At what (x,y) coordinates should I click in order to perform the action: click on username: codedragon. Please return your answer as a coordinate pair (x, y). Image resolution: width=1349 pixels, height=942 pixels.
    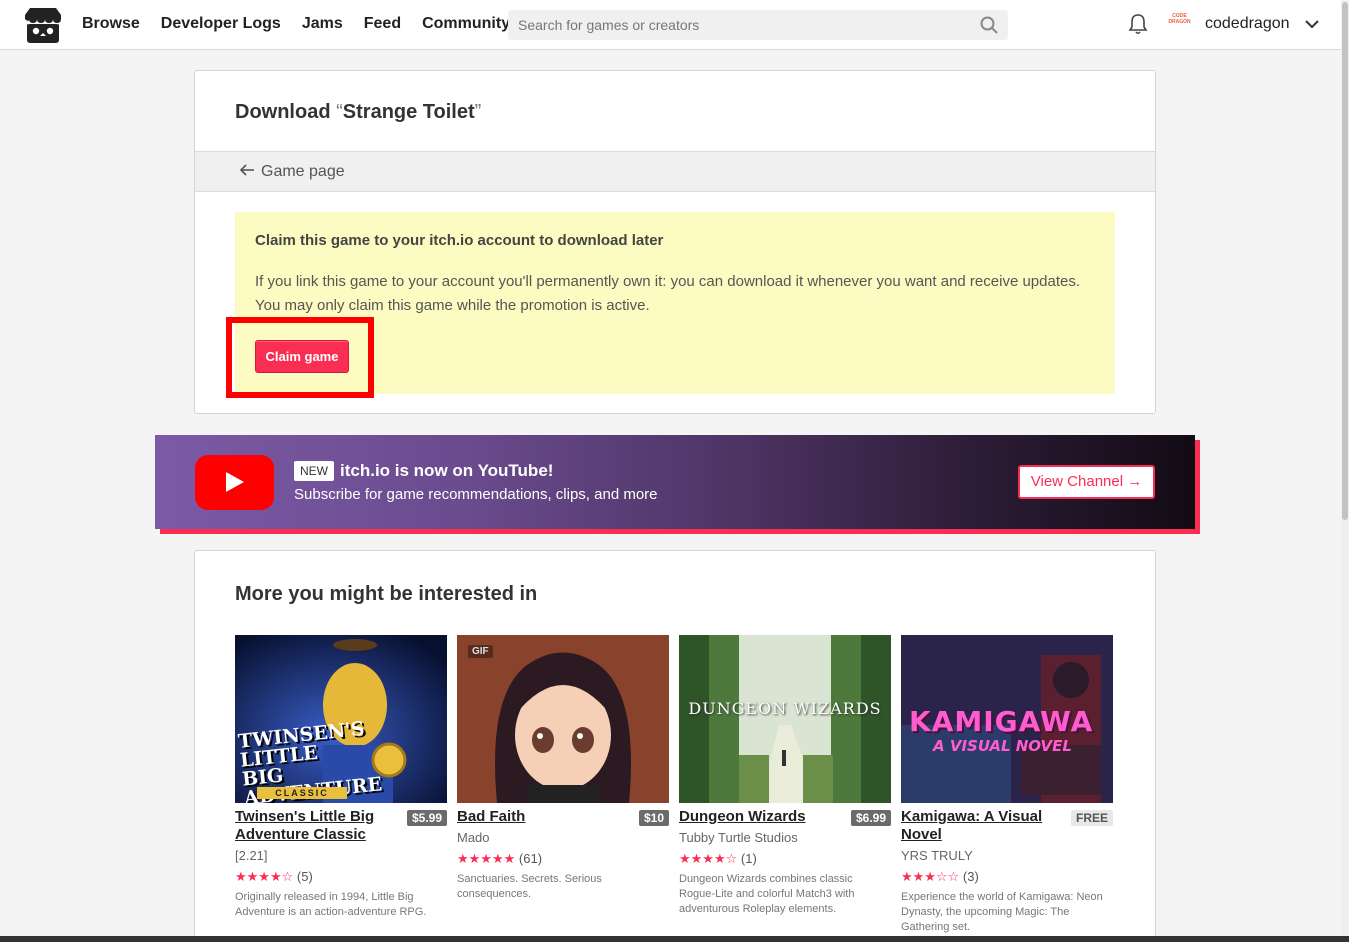
    Looking at the image, I should click on (1247, 24).